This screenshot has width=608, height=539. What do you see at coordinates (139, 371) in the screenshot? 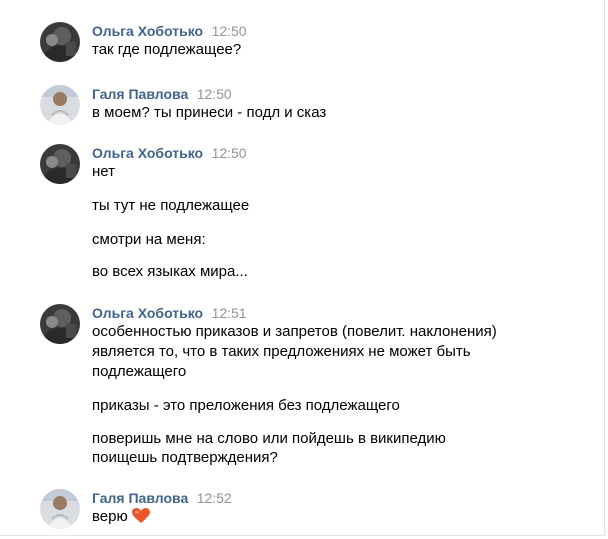
I see `message-text: подлежащего` at bounding box center [139, 371].